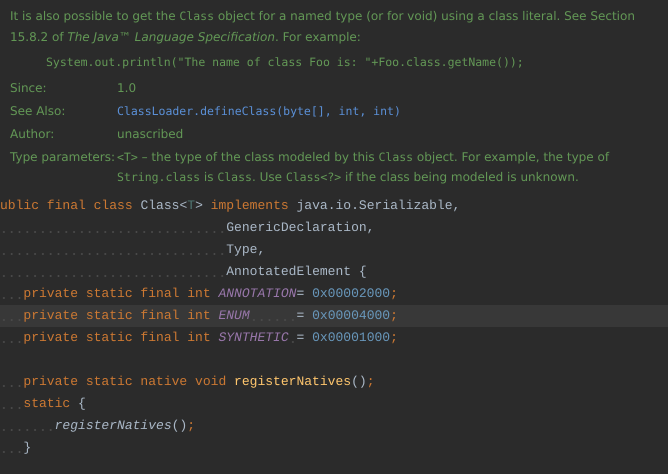 Image resolution: width=668 pixels, height=474 pixels. What do you see at coordinates (334, 426) in the screenshot?
I see `code-line: registerNatives();` at bounding box center [334, 426].